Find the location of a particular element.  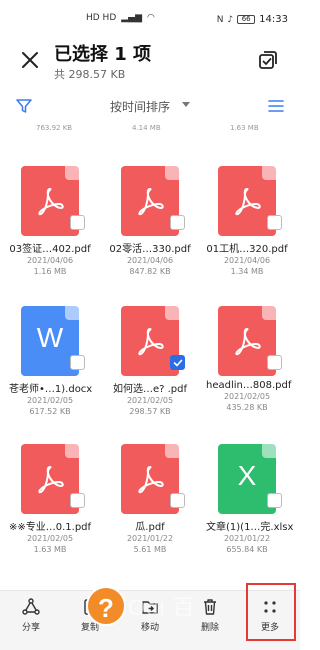

sort-bar: 按时间排序 is located at coordinates (150, 106).